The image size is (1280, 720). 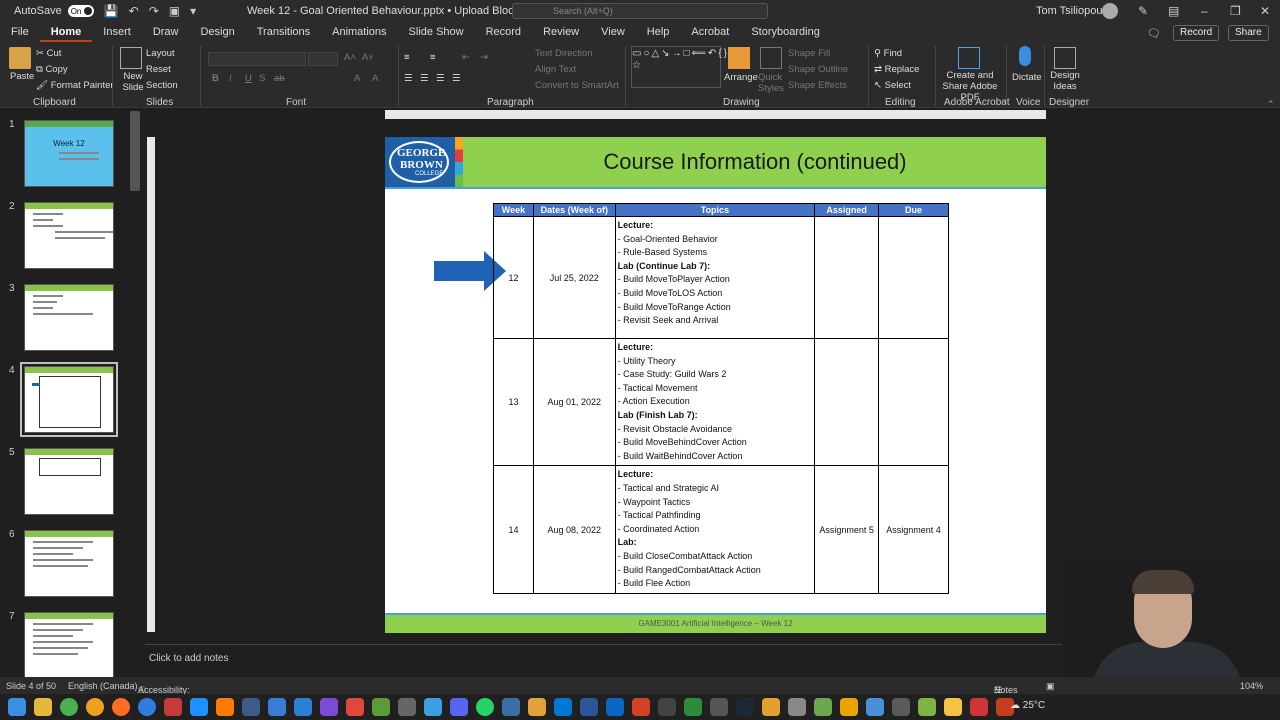 I want to click on tab-insert: Insert, so click(x=117, y=32).